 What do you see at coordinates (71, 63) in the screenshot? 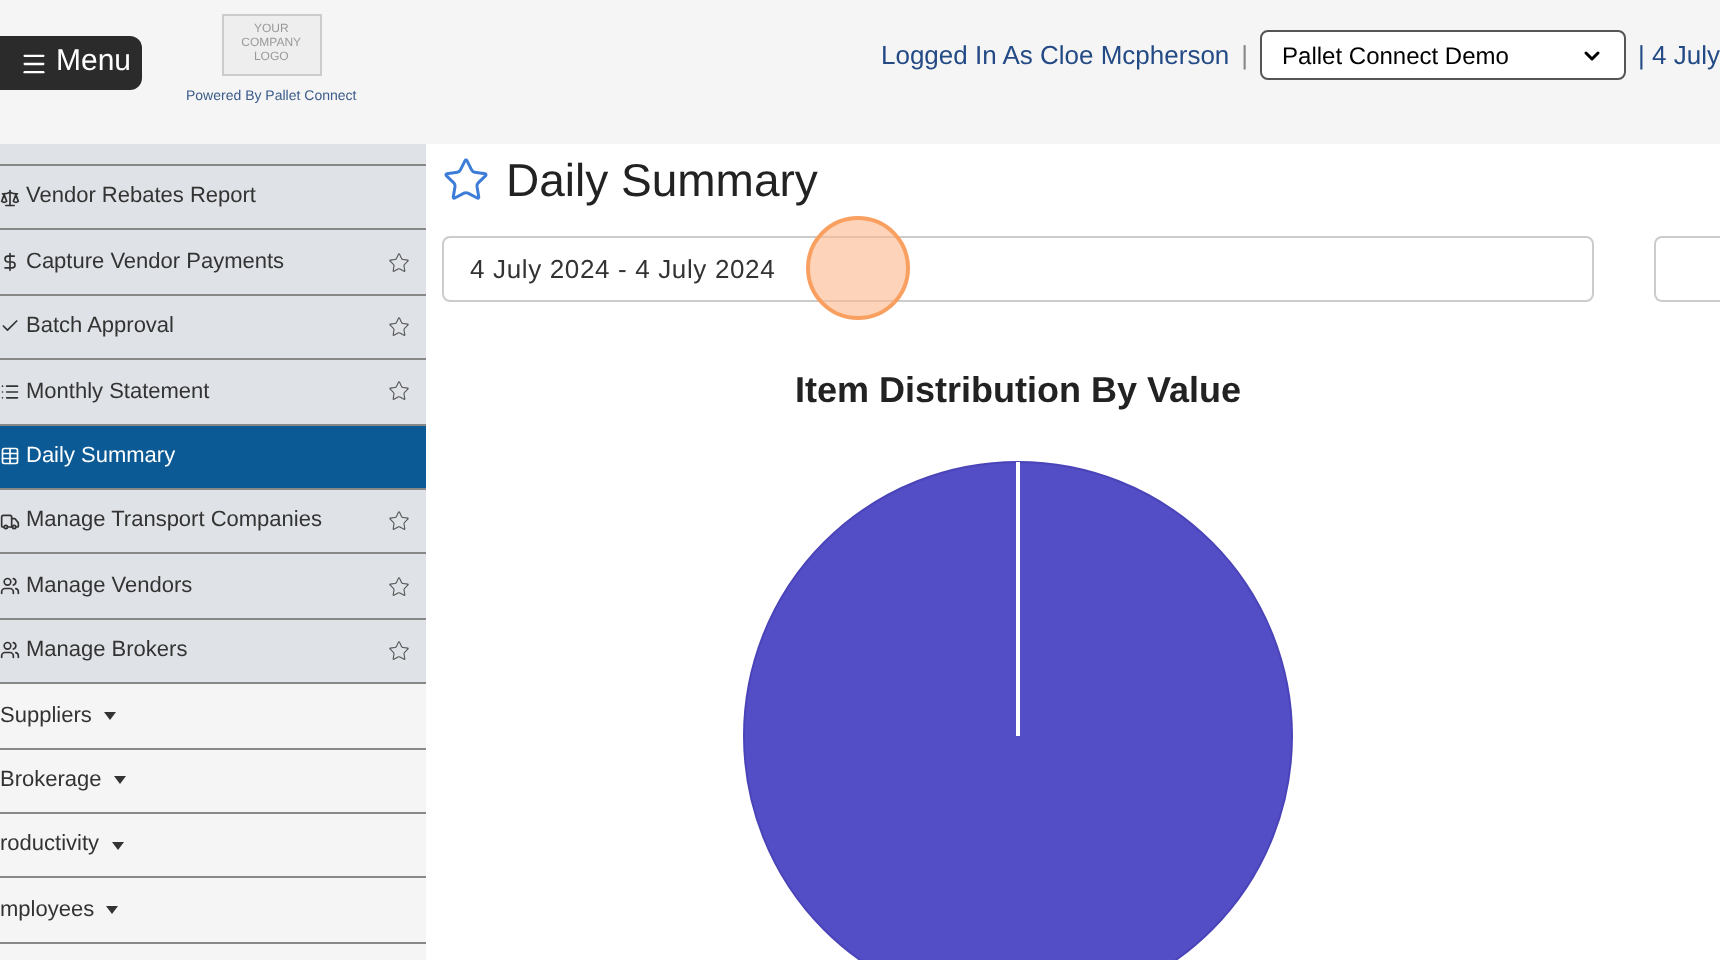
I see `menu-button: Menu` at bounding box center [71, 63].